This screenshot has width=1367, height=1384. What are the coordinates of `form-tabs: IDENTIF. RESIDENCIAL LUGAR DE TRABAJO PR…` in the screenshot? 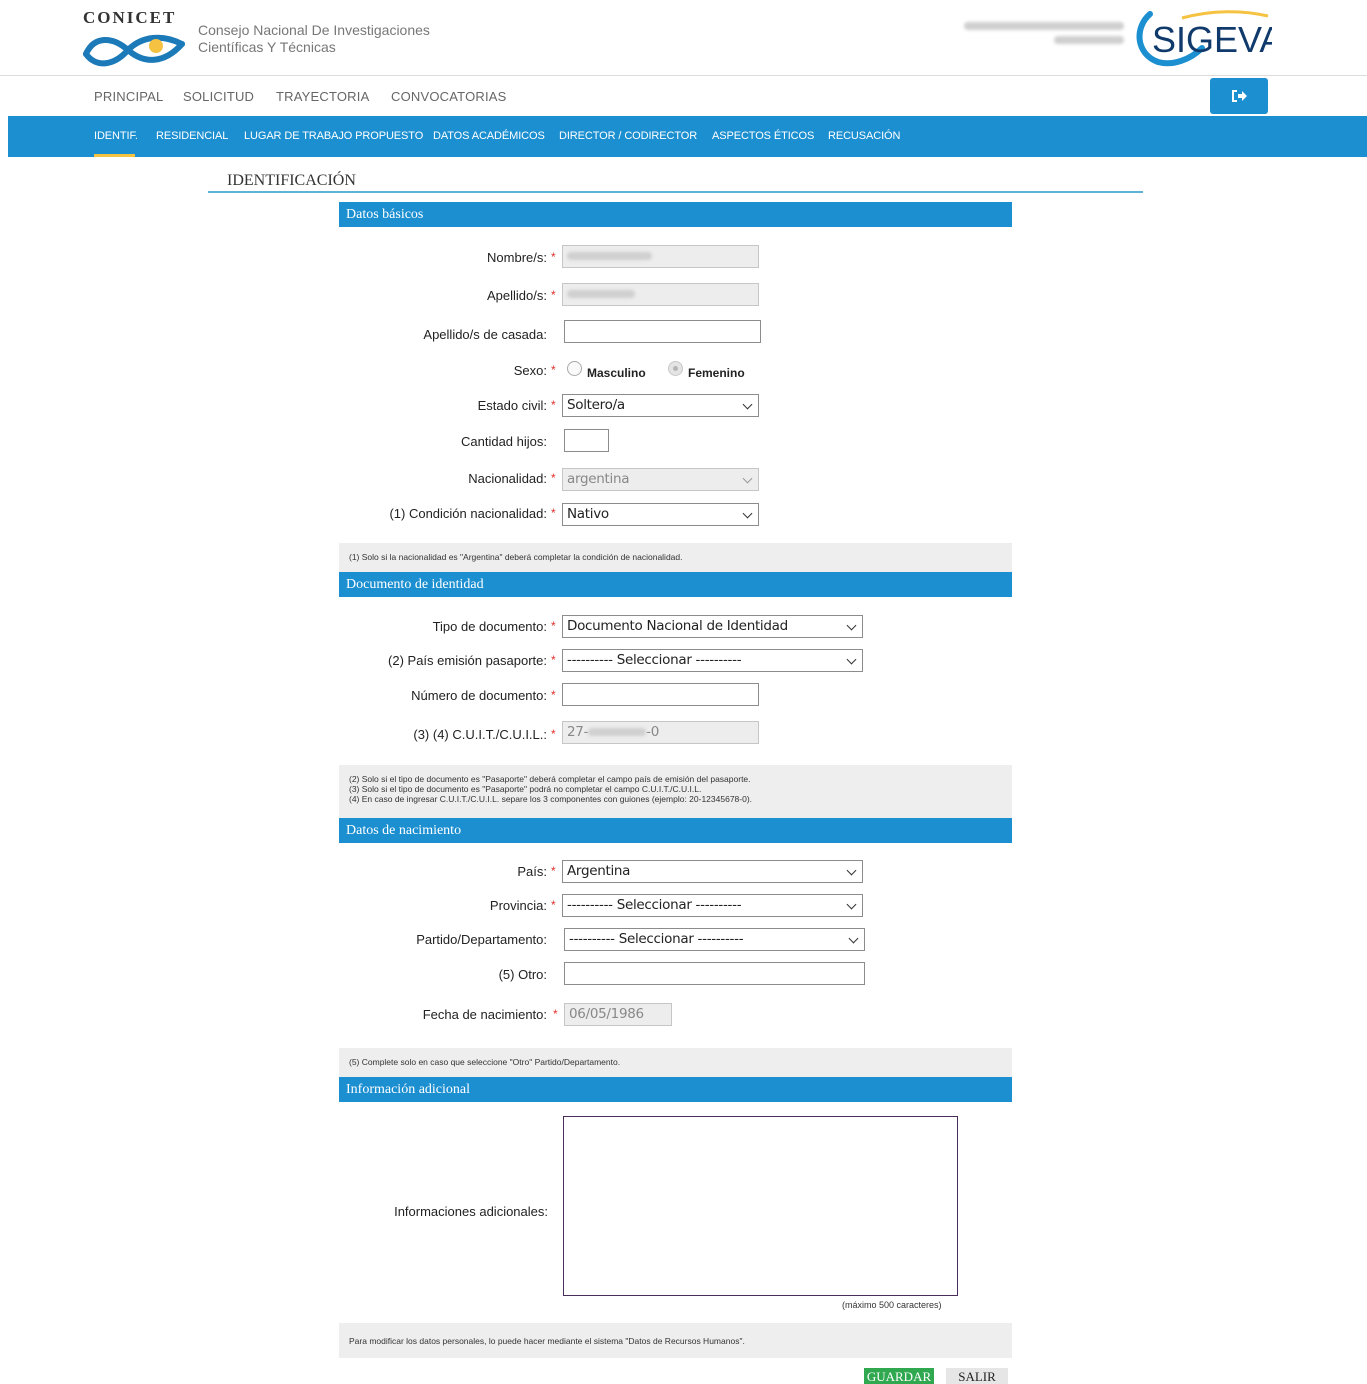 It's located at (687, 136).